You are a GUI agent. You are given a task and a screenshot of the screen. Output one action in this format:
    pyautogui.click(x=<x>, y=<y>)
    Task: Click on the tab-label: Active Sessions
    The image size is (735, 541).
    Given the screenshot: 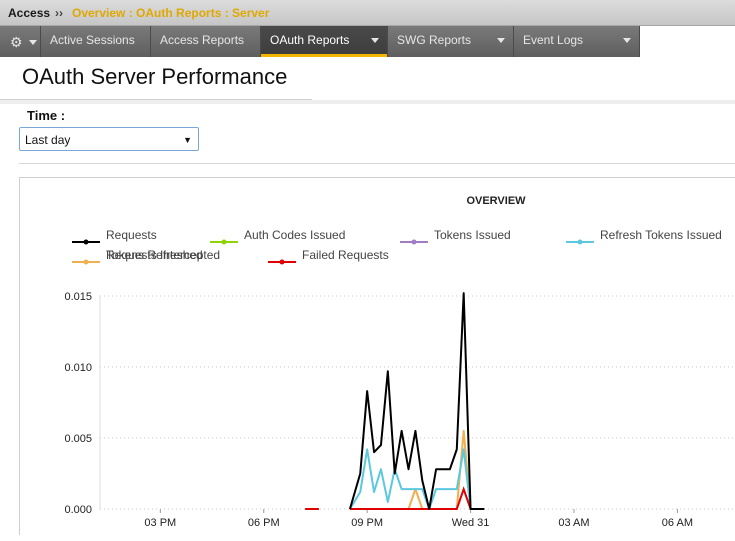 What is the action you would take?
    pyautogui.click(x=92, y=40)
    